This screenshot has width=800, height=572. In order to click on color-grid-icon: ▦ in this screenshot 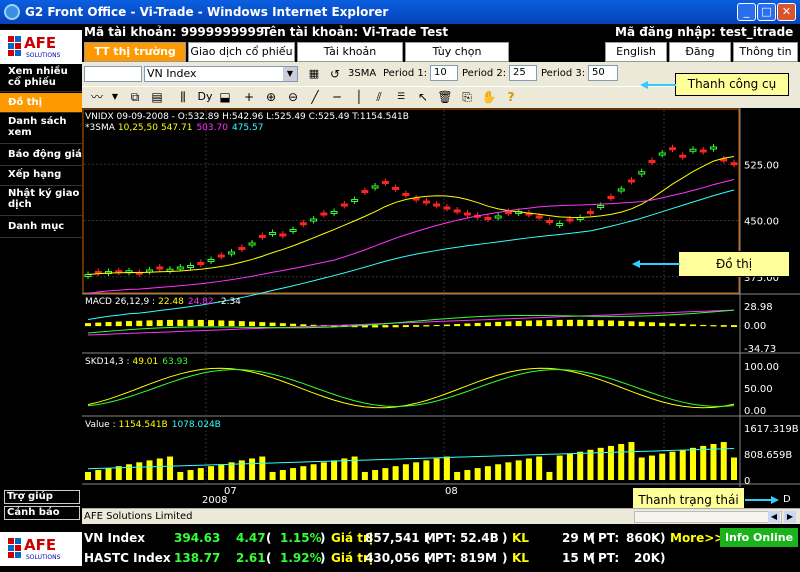, I will do `click(314, 74)`.